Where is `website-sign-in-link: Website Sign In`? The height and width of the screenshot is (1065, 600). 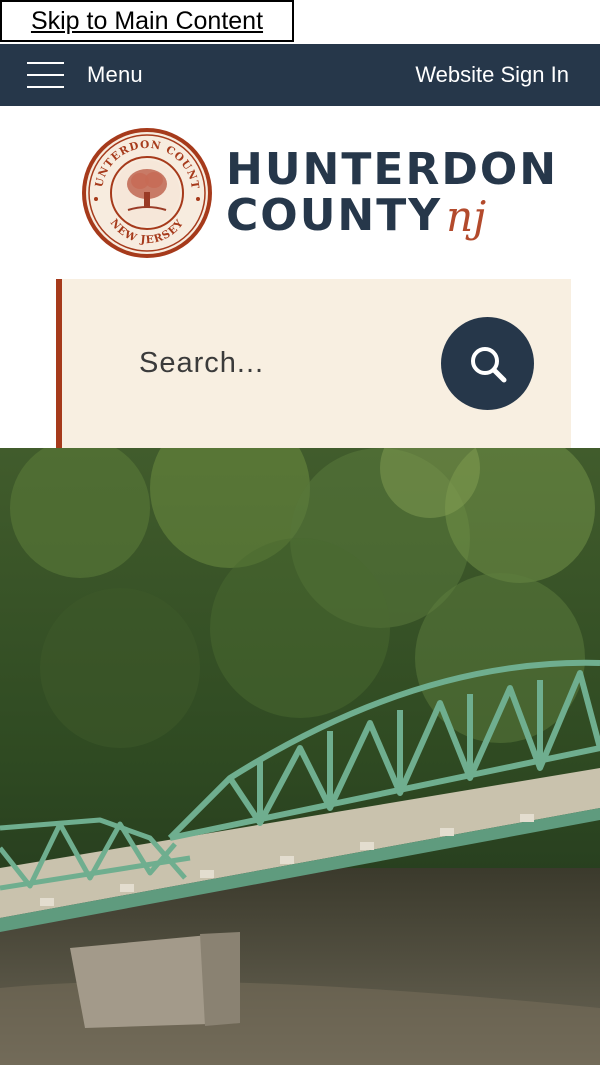 website-sign-in-link: Website Sign In is located at coordinates (492, 75).